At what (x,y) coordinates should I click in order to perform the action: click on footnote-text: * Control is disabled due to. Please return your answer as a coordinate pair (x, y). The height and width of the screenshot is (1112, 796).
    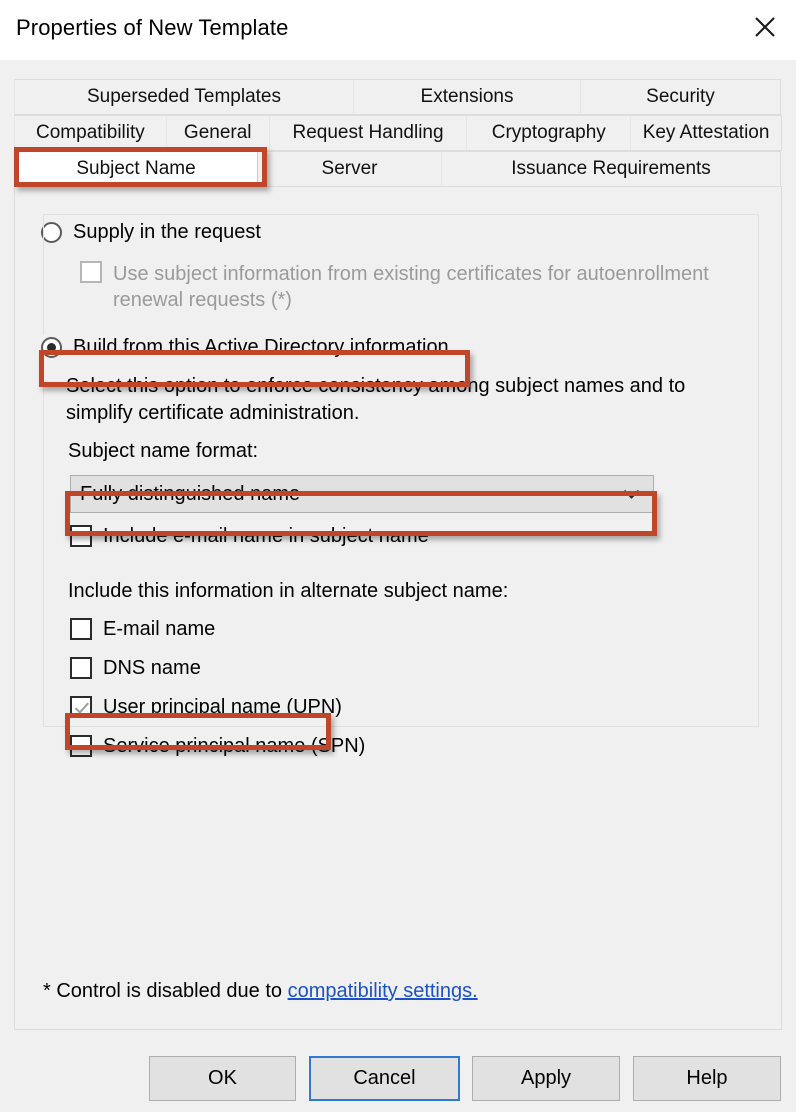
    Looking at the image, I should click on (165, 991).